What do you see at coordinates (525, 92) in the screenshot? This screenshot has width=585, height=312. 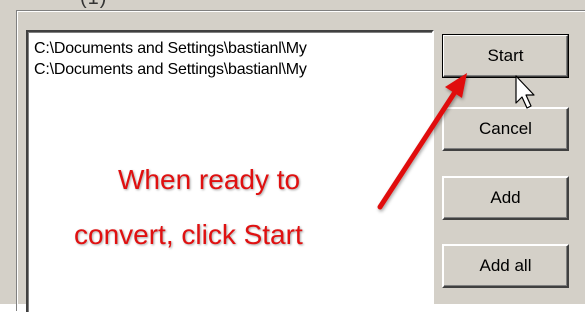 I see `mouse-cursor-icon` at bounding box center [525, 92].